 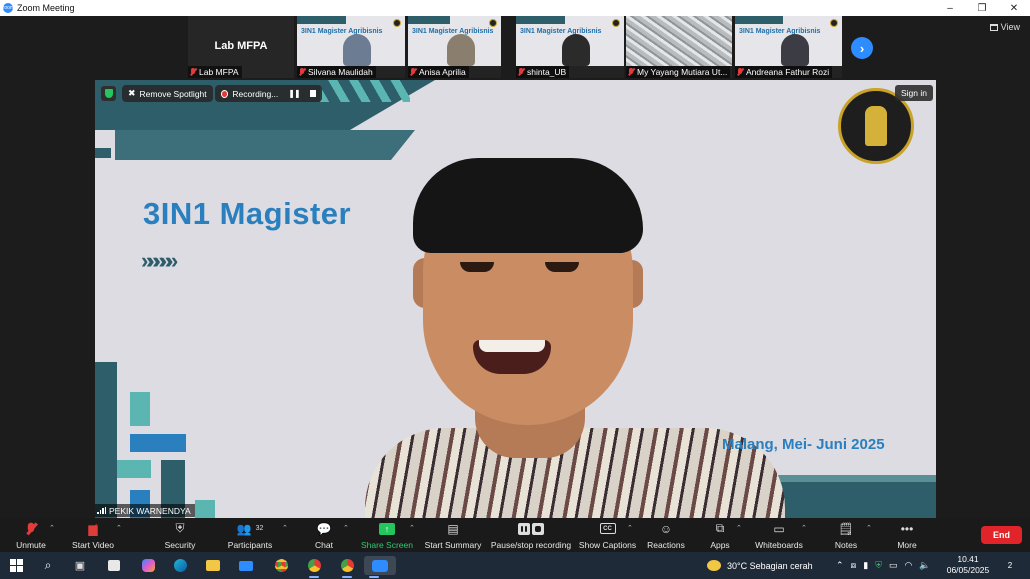 What do you see at coordinates (365, 91) in the screenshot?
I see `slide-decoration` at bounding box center [365, 91].